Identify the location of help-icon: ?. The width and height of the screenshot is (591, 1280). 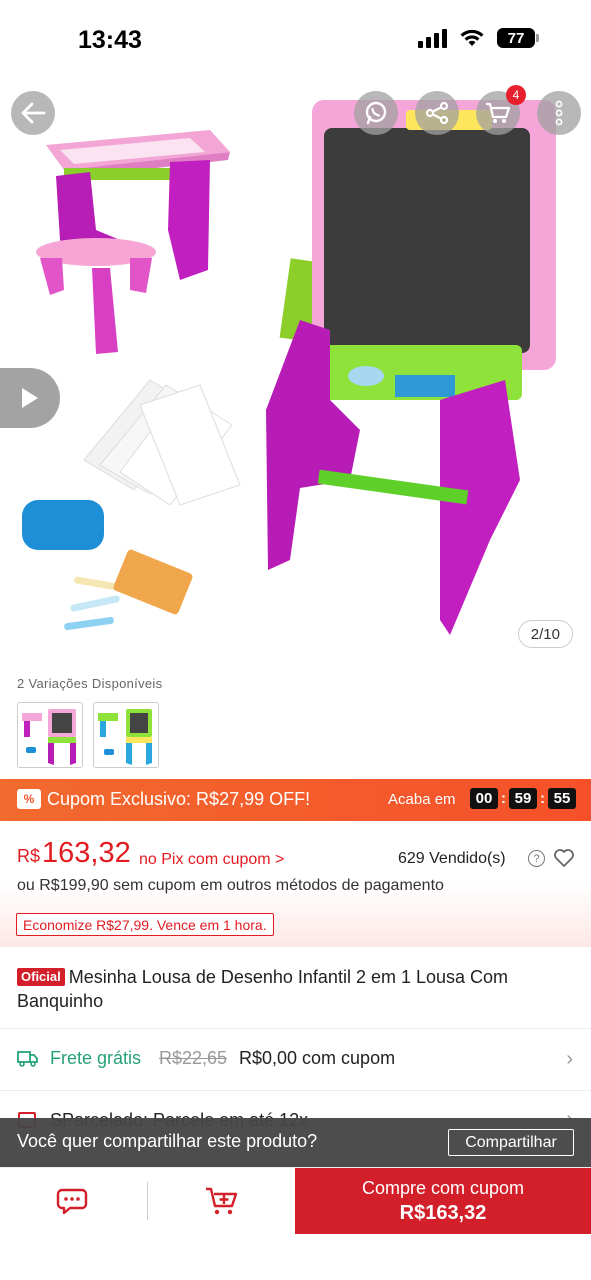
(536, 858).